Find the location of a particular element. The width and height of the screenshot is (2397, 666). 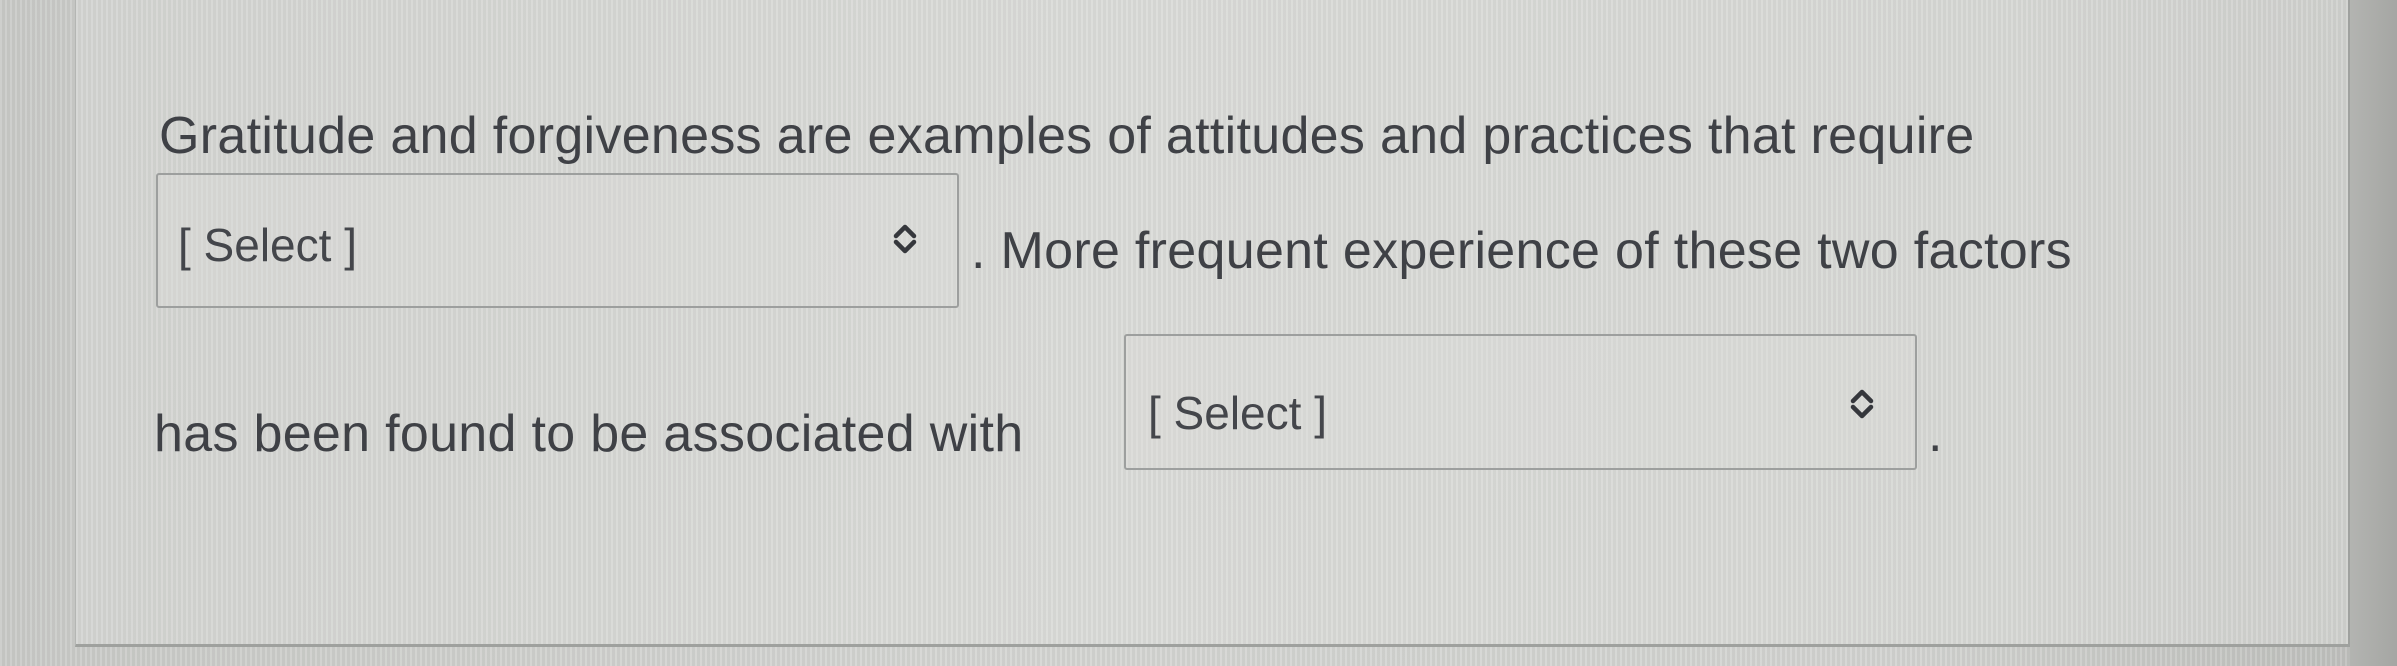

blank-1-select-value: [ Select ] is located at coordinates (267, 245).